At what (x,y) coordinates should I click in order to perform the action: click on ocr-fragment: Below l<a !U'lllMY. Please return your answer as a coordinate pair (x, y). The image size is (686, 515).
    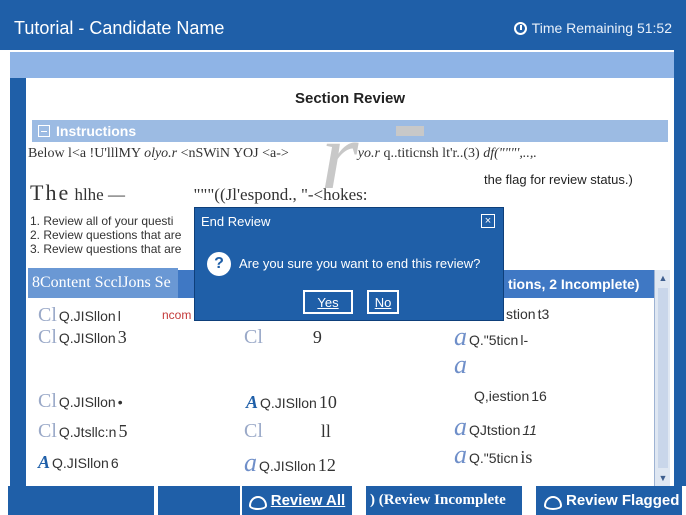
    Looking at the image, I should click on (84, 153).